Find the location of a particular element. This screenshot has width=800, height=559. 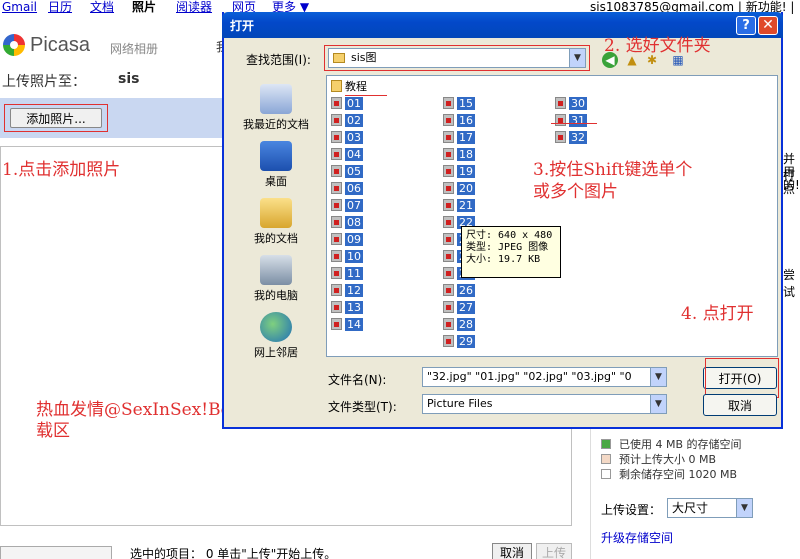

selection-status: 选中的项目： 0 单击"上传"开始上传。 is located at coordinates (233, 553).